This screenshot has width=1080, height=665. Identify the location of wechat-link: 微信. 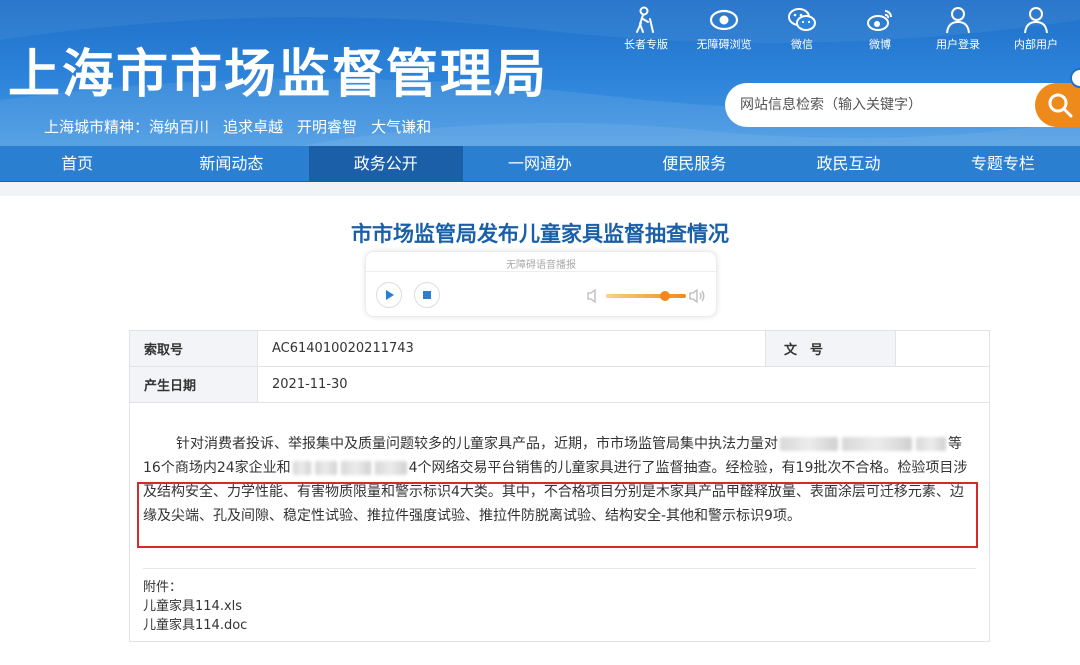
(802, 29).